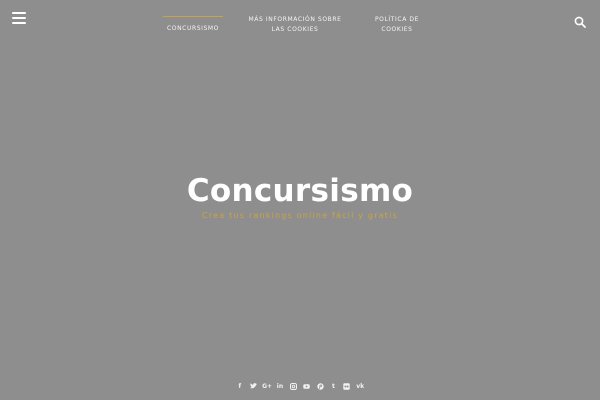 The image size is (600, 400). What do you see at coordinates (279, 386) in the screenshot?
I see `linkedin-icon: in` at bounding box center [279, 386].